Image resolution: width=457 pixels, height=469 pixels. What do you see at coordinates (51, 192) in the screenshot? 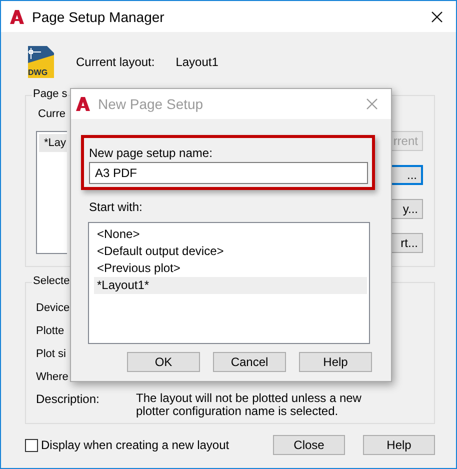
I see `page-setup-list: *Lay` at bounding box center [51, 192].